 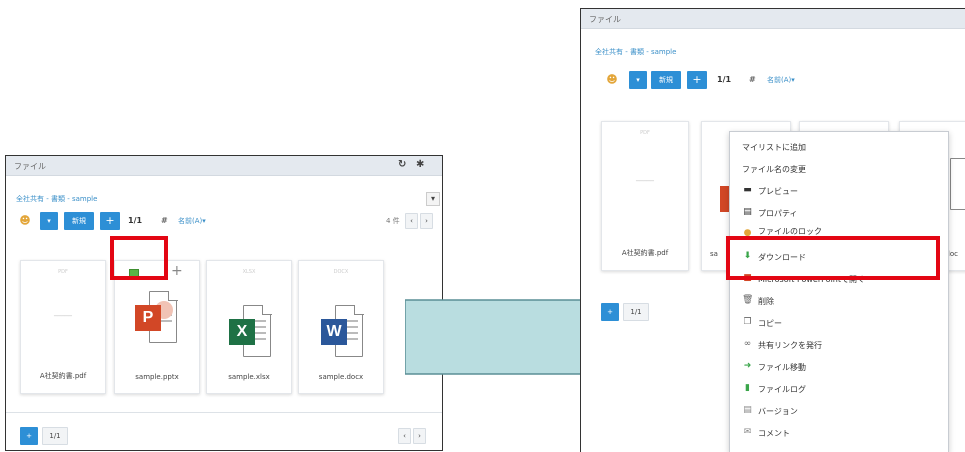 What do you see at coordinates (404, 436) in the screenshot?
I see `footer-prev-button: ‹` at bounding box center [404, 436].